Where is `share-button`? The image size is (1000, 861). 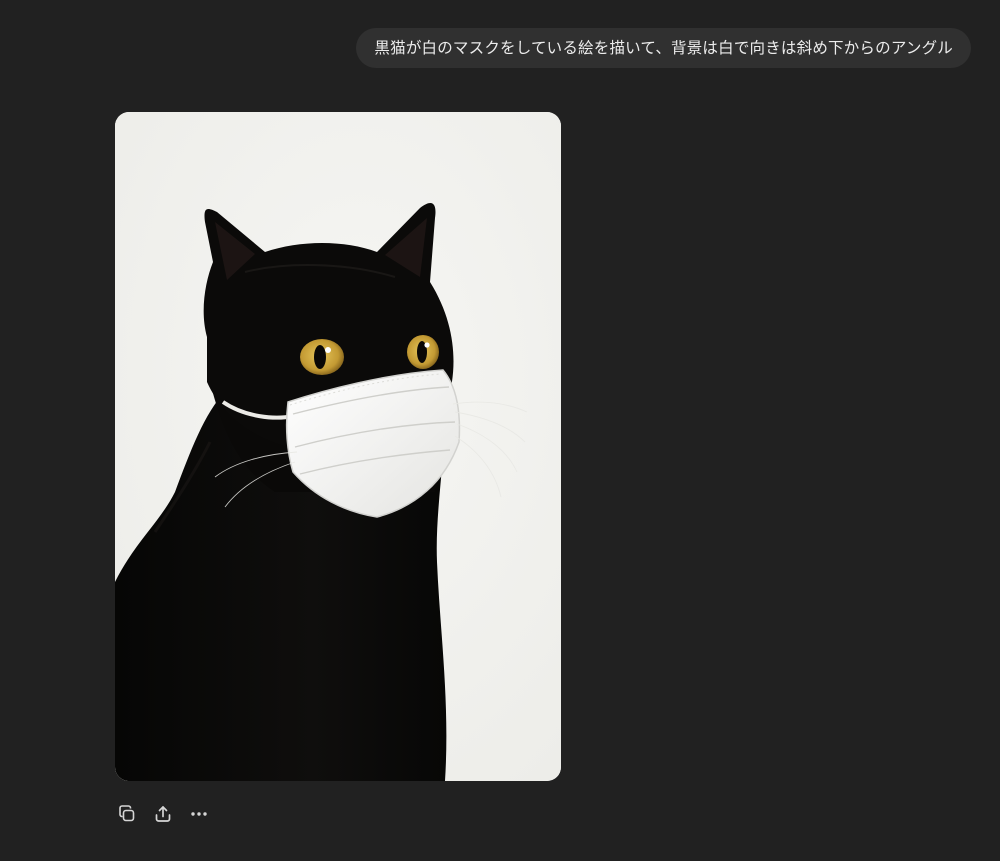 share-button is located at coordinates (163, 814).